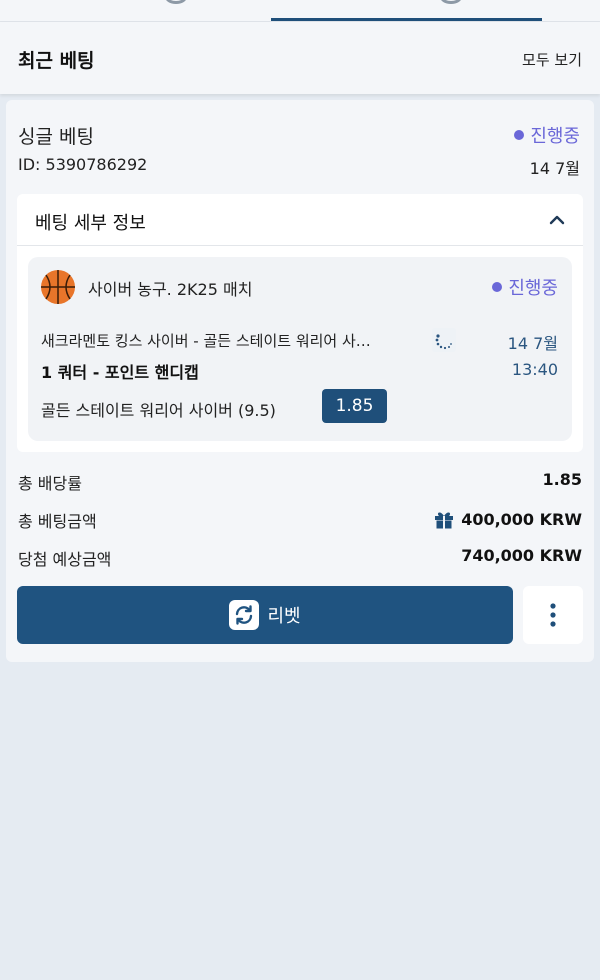 This screenshot has height=980, width=600. I want to click on potential-win-label: 당첨 예상금액, so click(65, 559).